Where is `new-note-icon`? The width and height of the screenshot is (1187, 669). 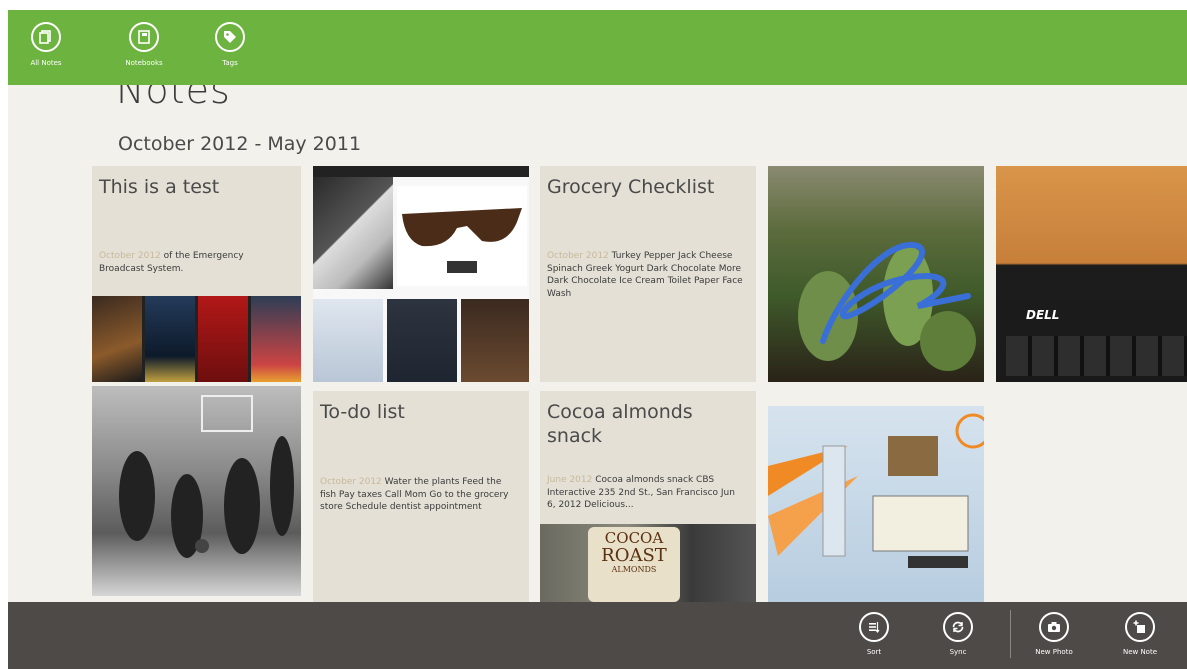 new-note-icon is located at coordinates (1140, 627).